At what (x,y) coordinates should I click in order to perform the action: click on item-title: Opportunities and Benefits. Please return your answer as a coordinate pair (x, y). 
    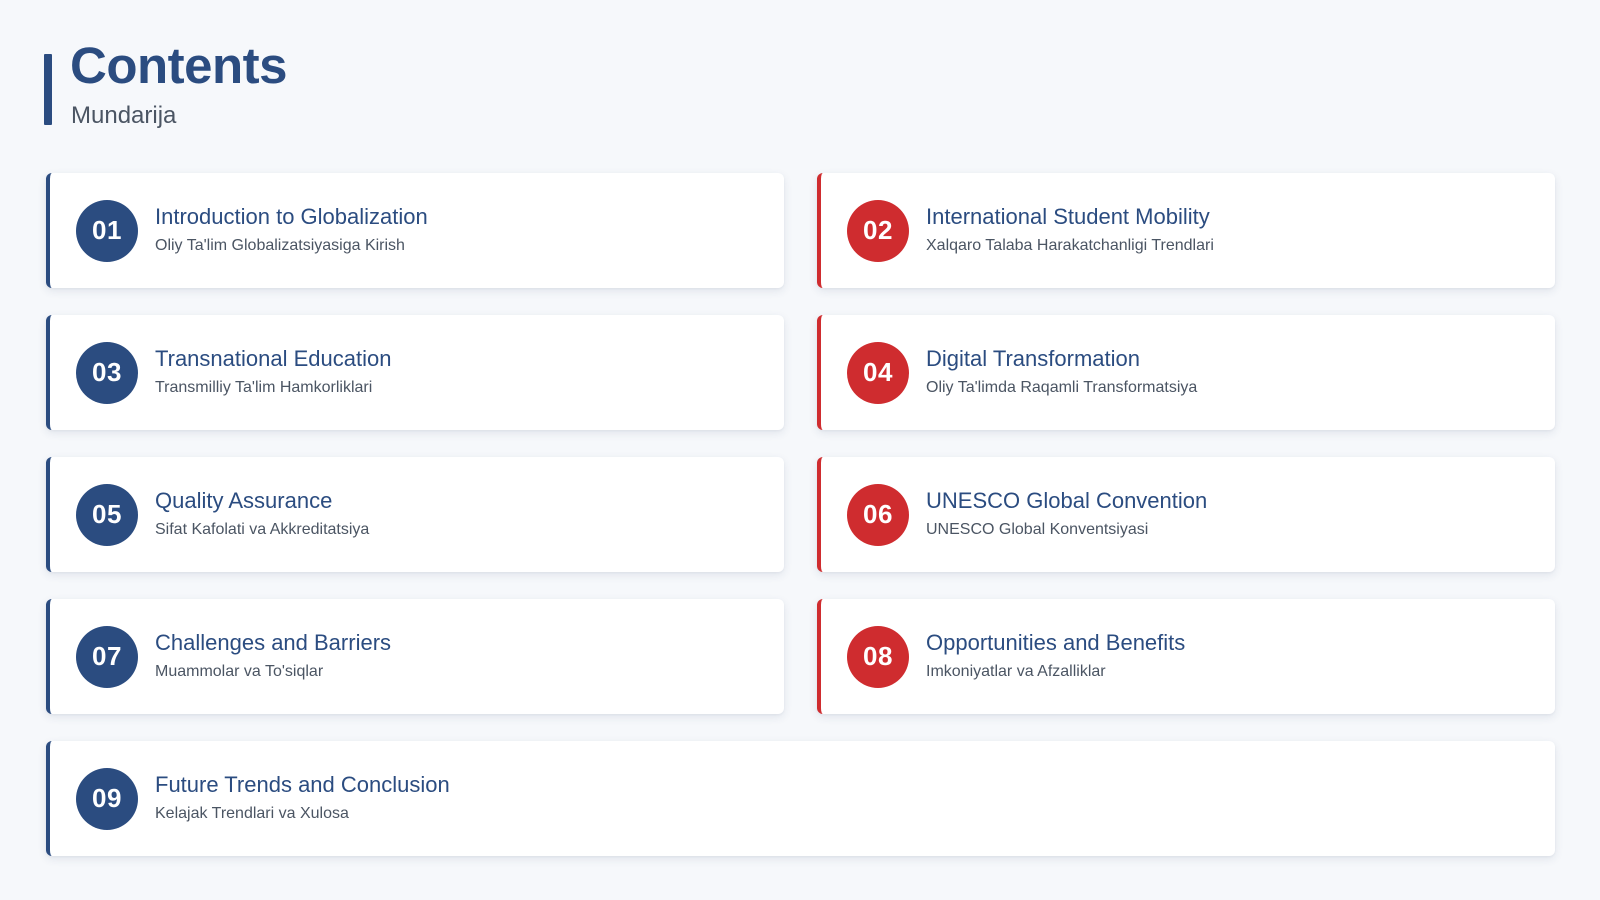
    Looking at the image, I should click on (1056, 642).